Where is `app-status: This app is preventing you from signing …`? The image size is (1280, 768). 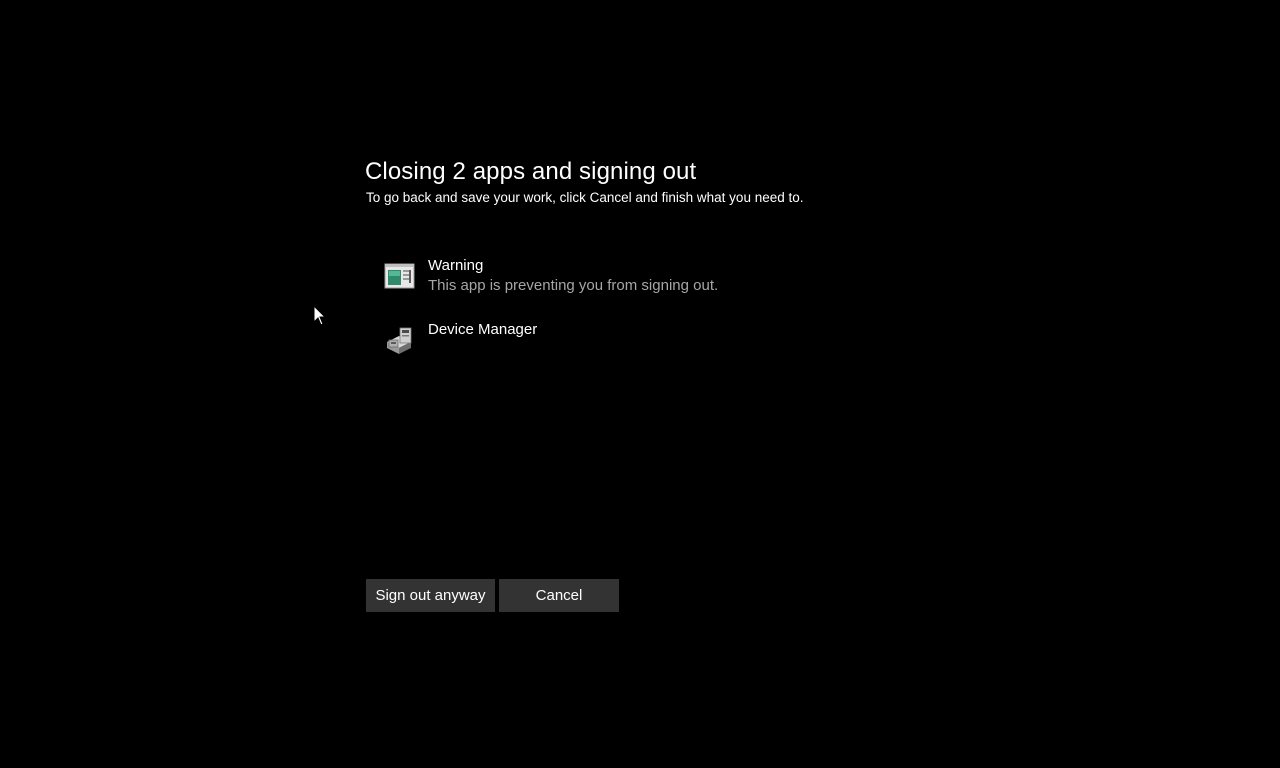 app-status: This app is preventing you from signing … is located at coordinates (573, 285).